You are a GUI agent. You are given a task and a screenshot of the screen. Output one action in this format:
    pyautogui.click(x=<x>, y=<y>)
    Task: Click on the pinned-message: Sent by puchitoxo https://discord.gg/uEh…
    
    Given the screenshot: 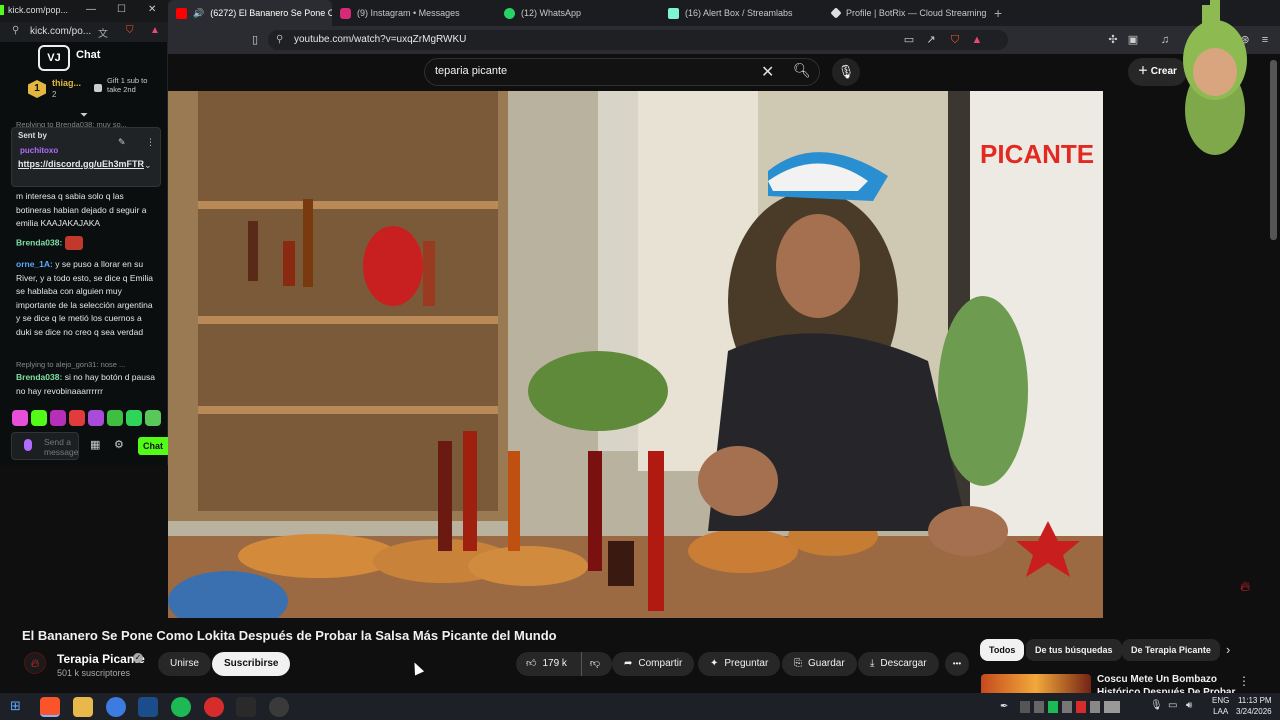 What is the action you would take?
    pyautogui.click(x=86, y=157)
    